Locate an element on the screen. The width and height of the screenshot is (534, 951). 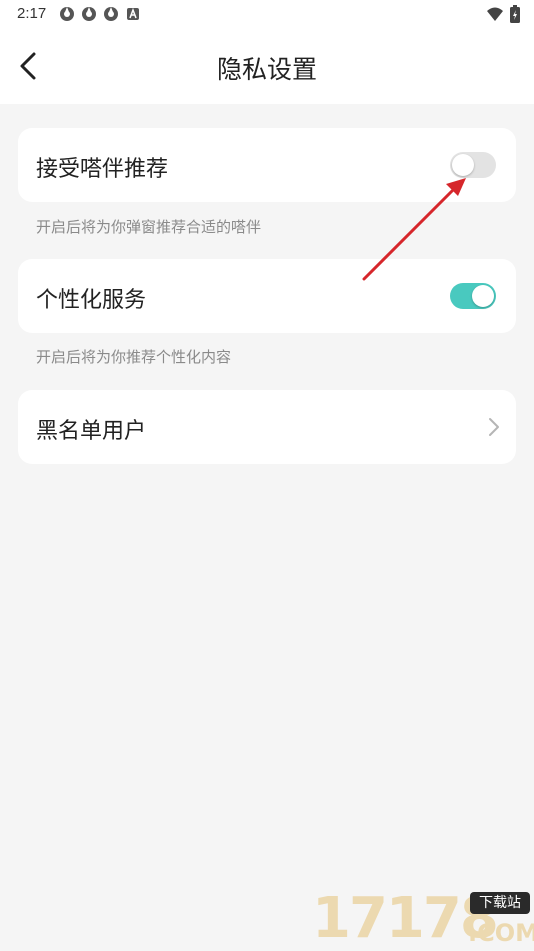
personalized-setting-hint: 开启后将为你推荐个性化内容 is located at coordinates (134, 357).